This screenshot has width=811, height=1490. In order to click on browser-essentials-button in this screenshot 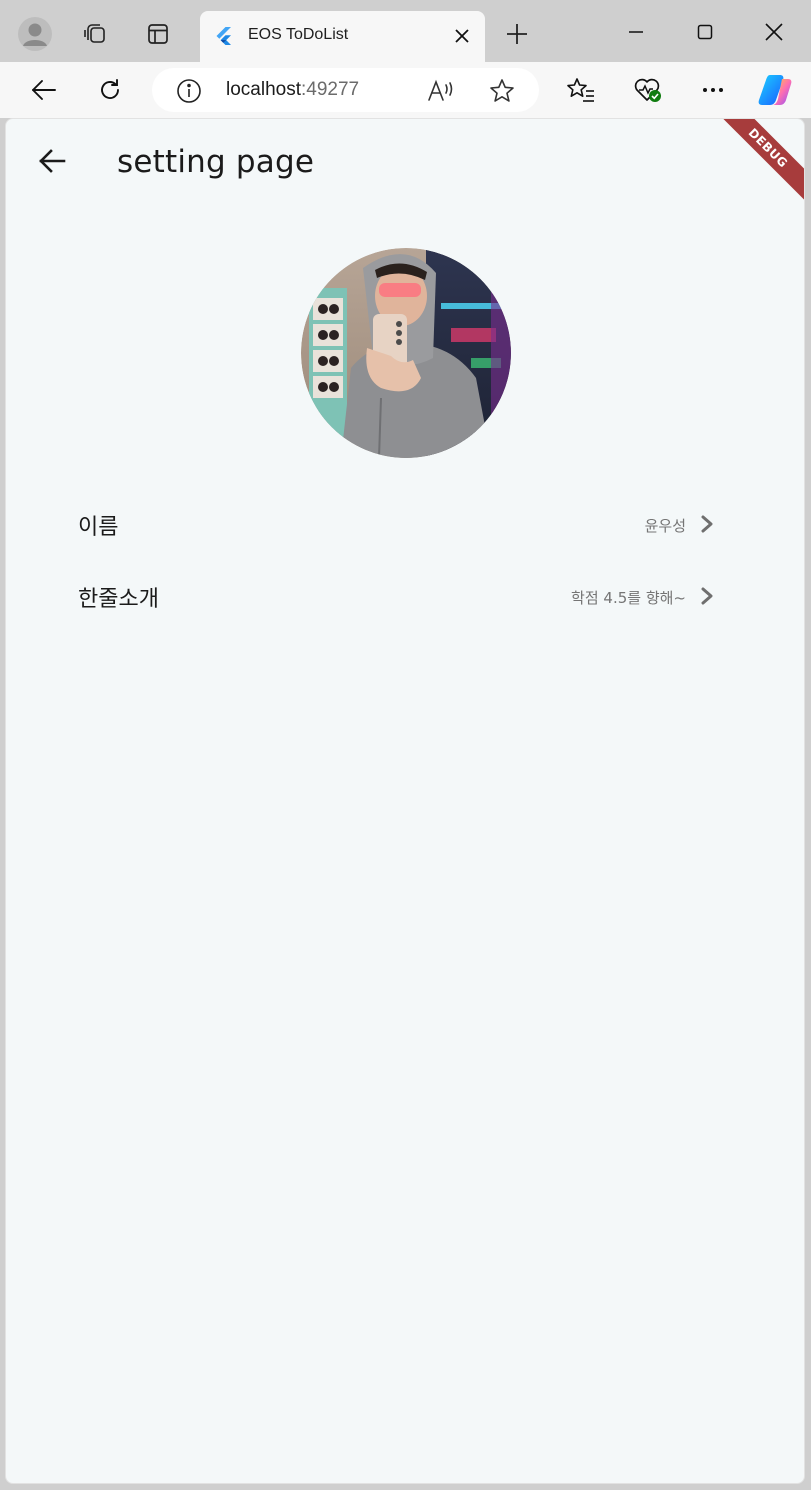, I will do `click(648, 90)`.